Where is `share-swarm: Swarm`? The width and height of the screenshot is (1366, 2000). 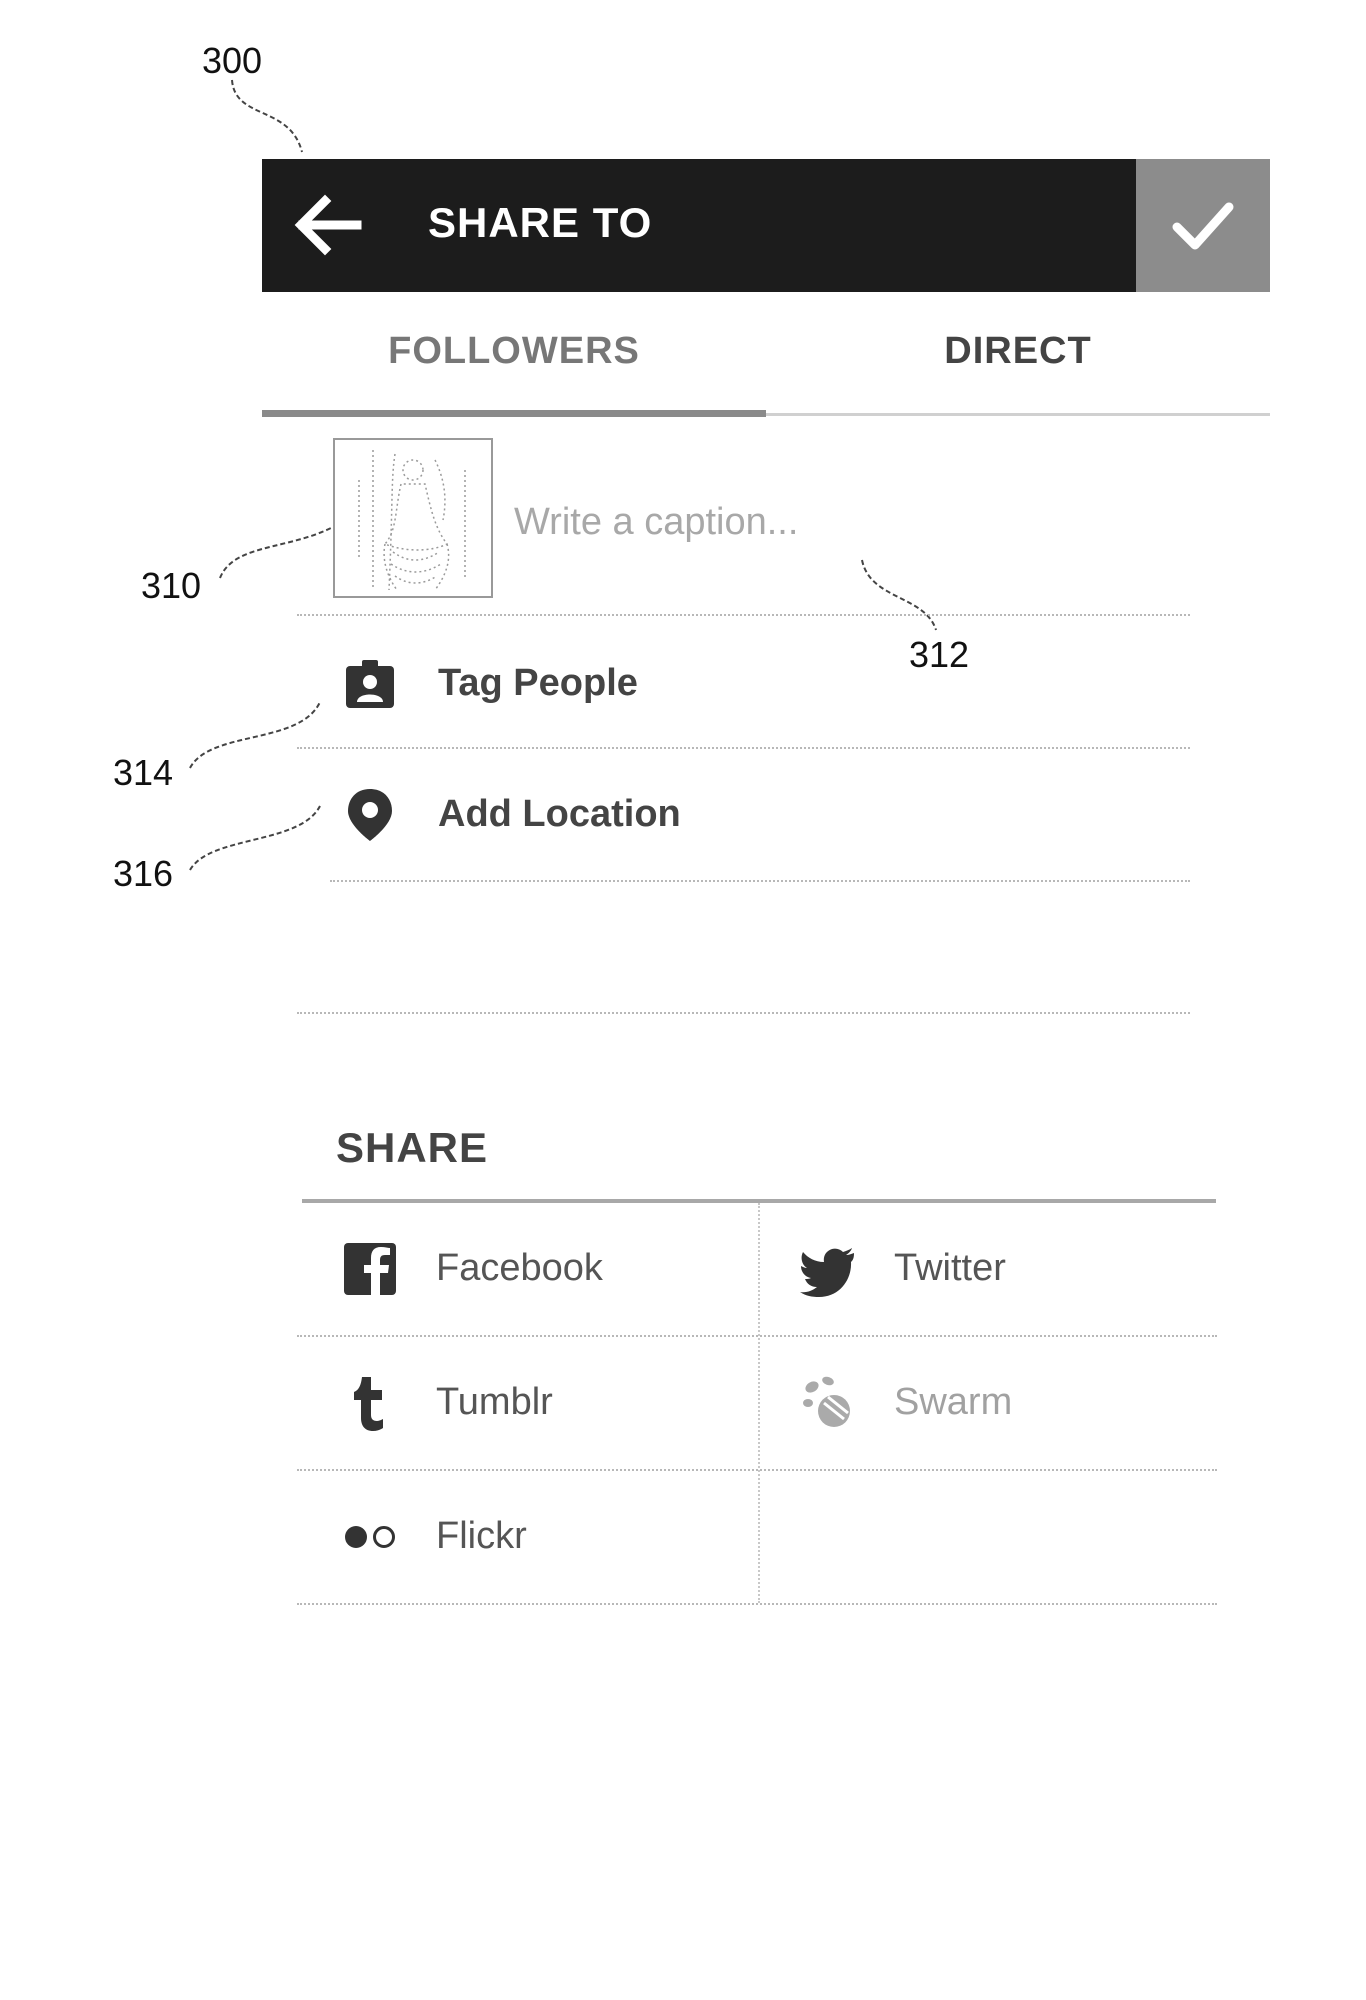
share-swarm: Swarm is located at coordinates (988, 1403).